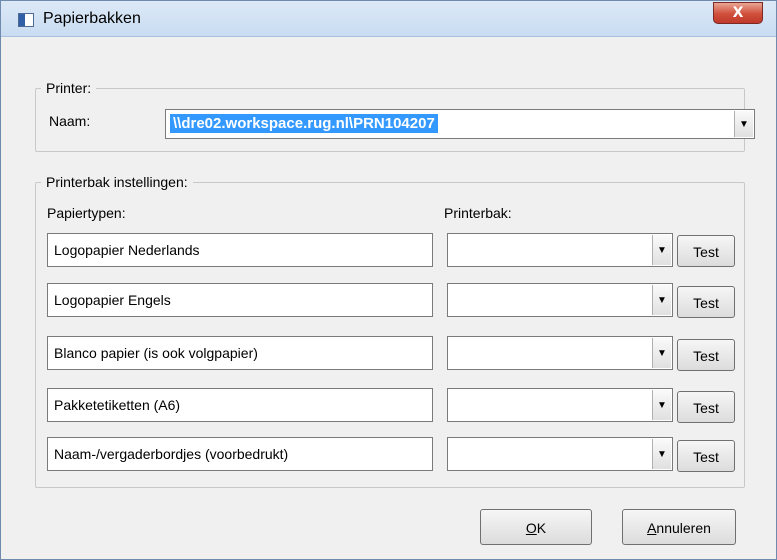  Describe the element at coordinates (460, 124) in the screenshot. I see `printer-select: \\dre02.workspace.rug.nl\PRN104207 ▼` at that location.